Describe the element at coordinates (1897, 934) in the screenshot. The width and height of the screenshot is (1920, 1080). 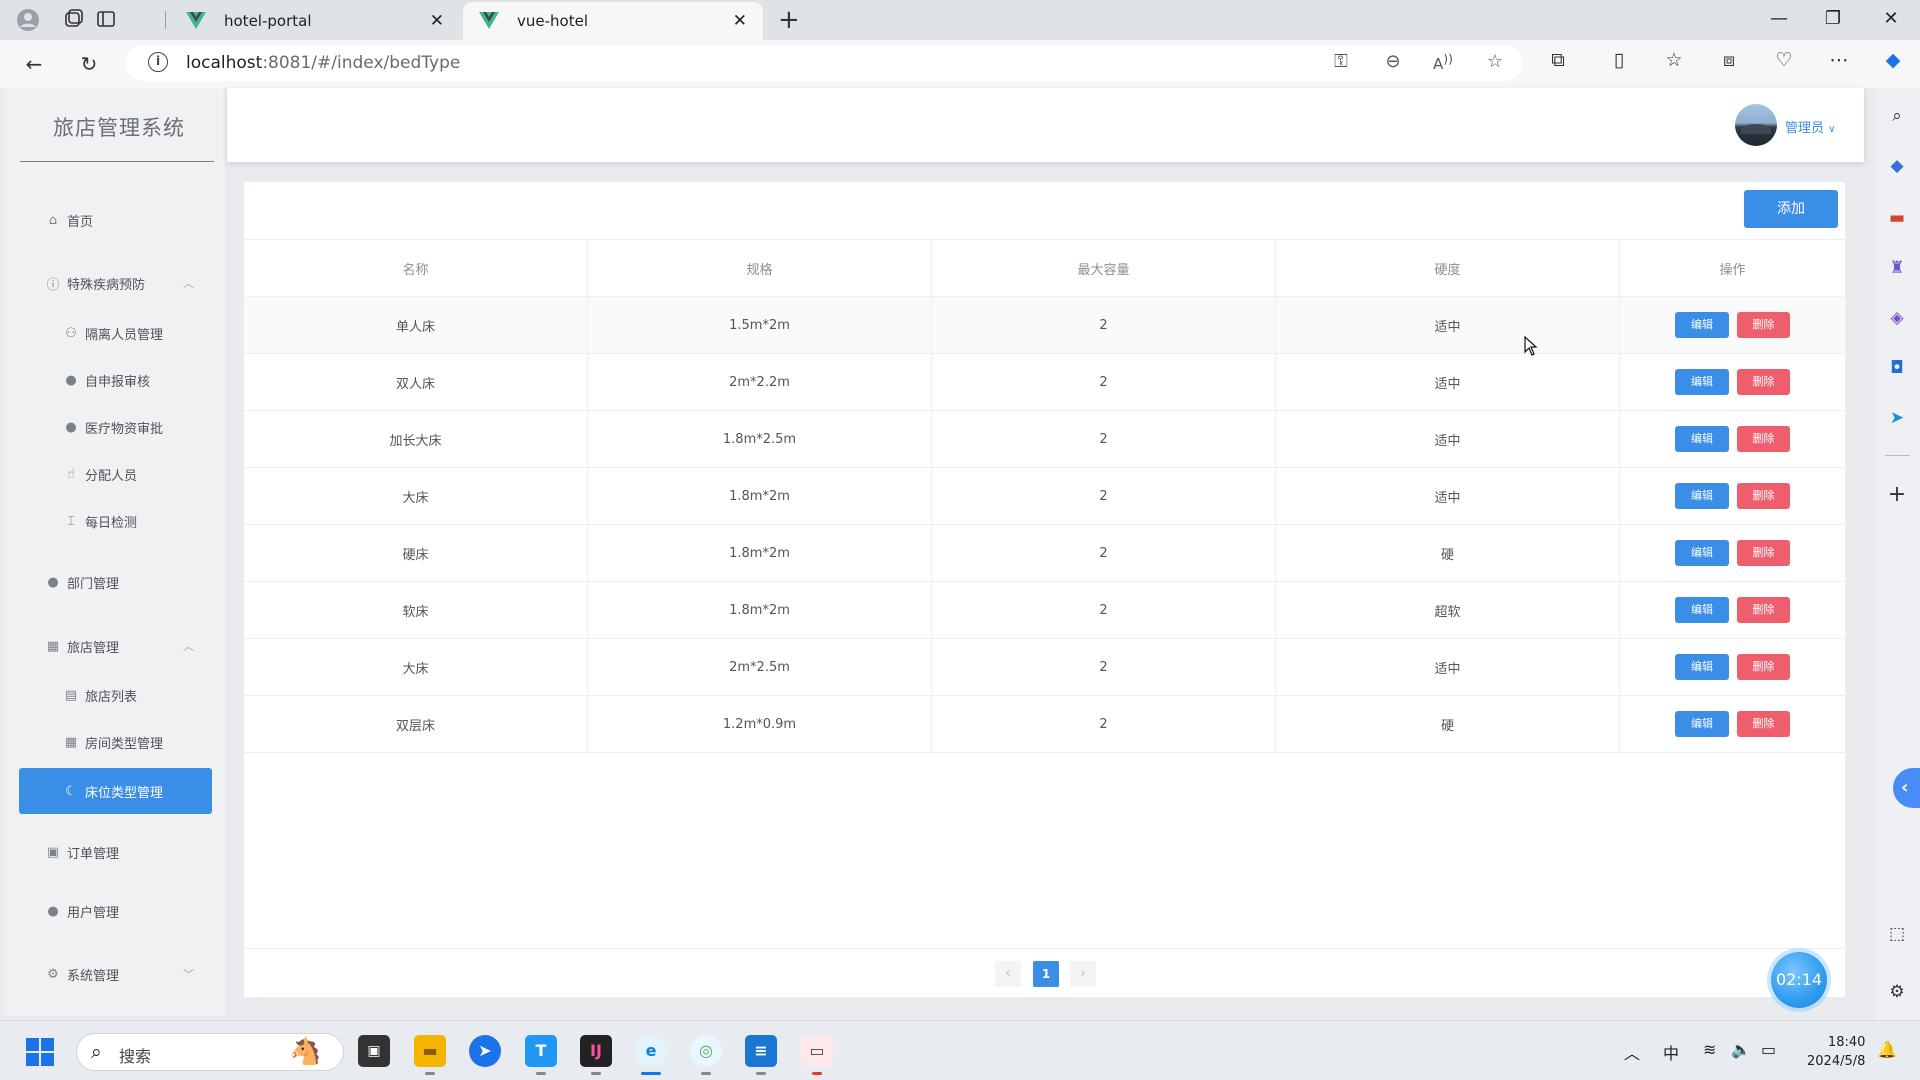
I see `screenshot-icon: ⬚` at that location.